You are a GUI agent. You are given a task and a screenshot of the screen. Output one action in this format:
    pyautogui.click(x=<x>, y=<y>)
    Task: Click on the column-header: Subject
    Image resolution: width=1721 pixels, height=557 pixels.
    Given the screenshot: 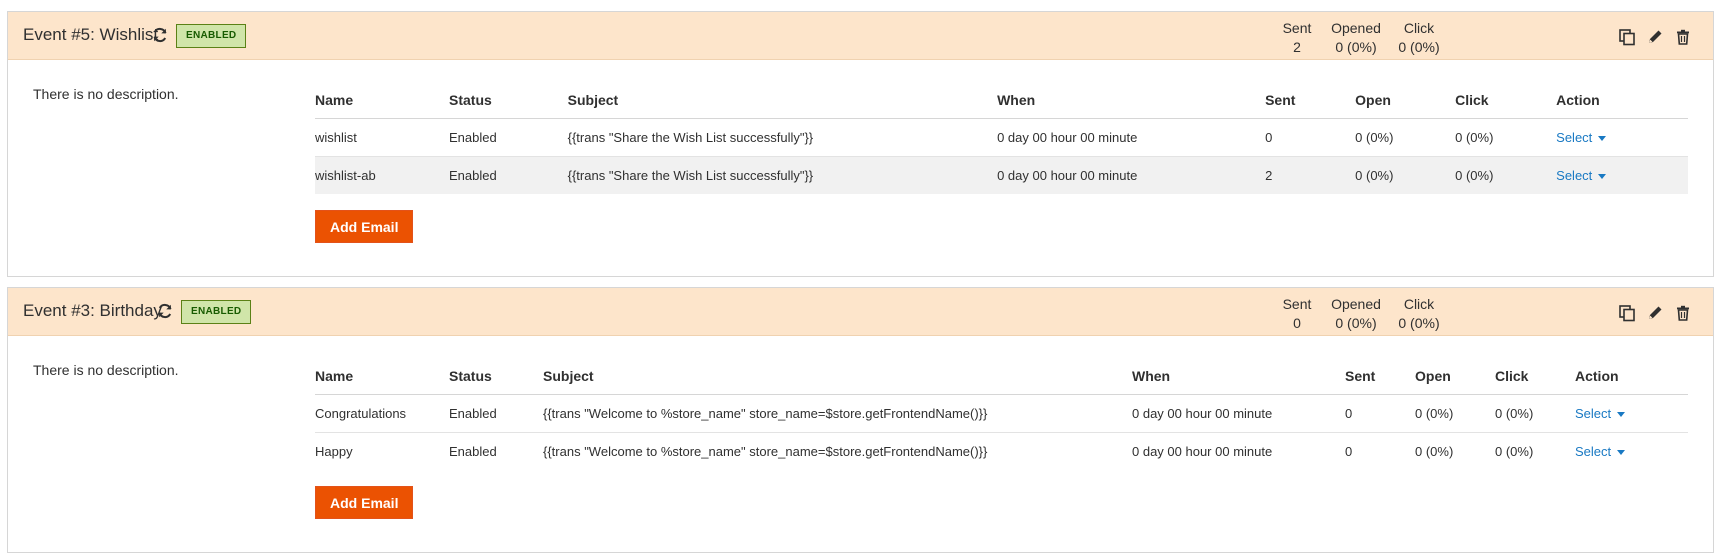 What is the action you would take?
    pyautogui.click(x=837, y=376)
    